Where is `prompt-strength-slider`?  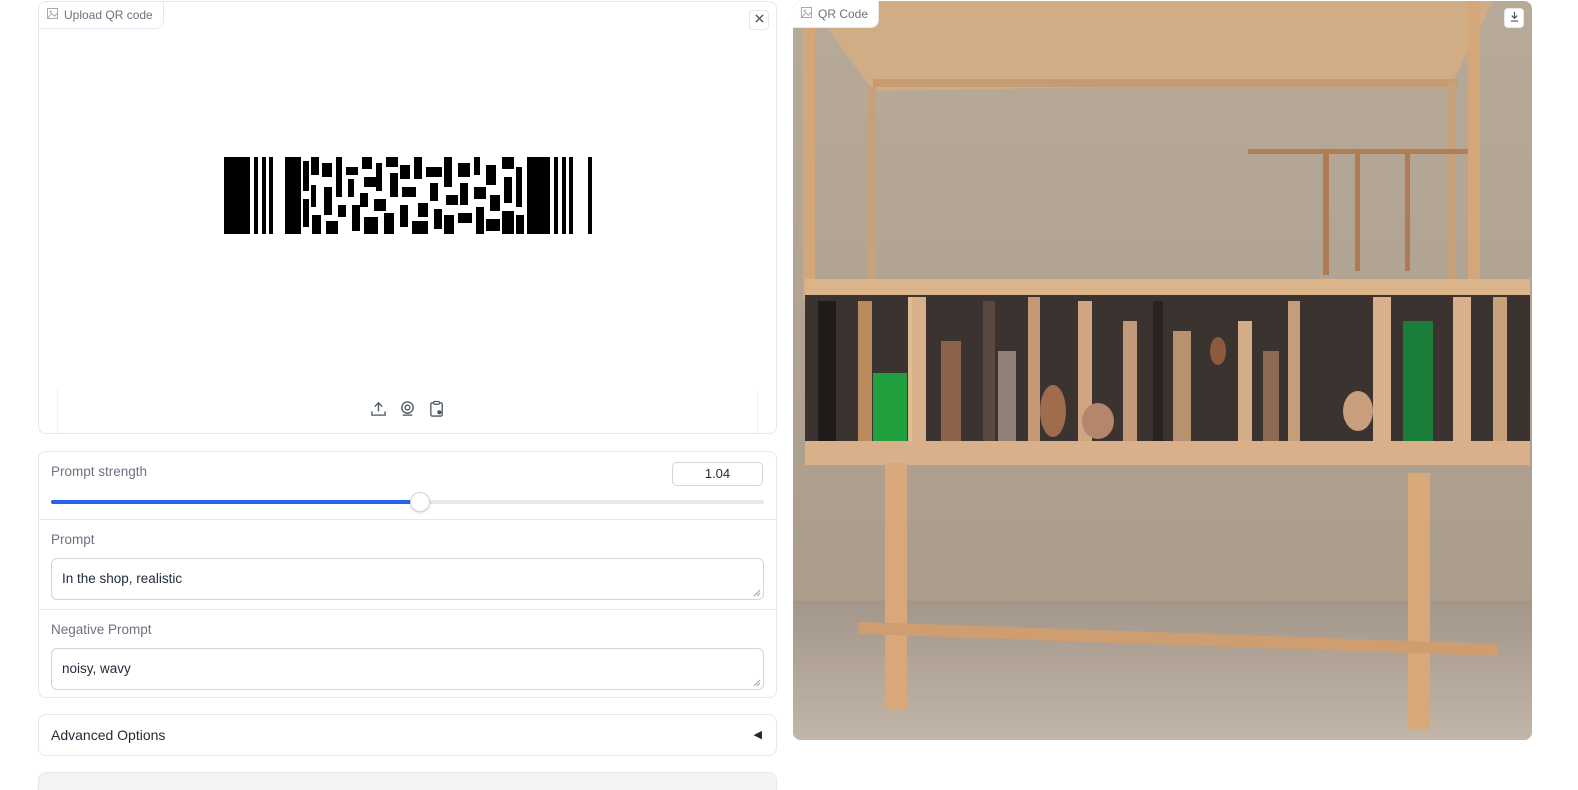 prompt-strength-slider is located at coordinates (407, 502).